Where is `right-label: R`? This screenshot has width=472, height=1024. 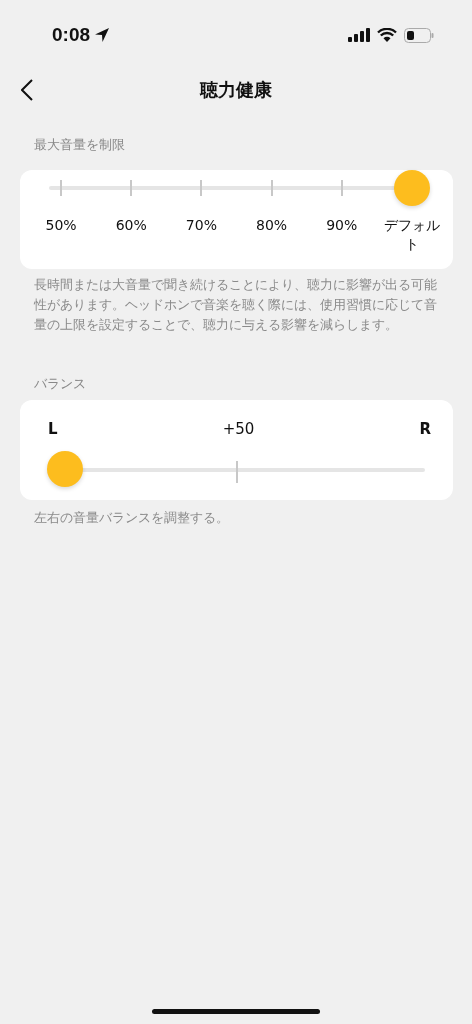
right-label: R is located at coordinates (425, 429).